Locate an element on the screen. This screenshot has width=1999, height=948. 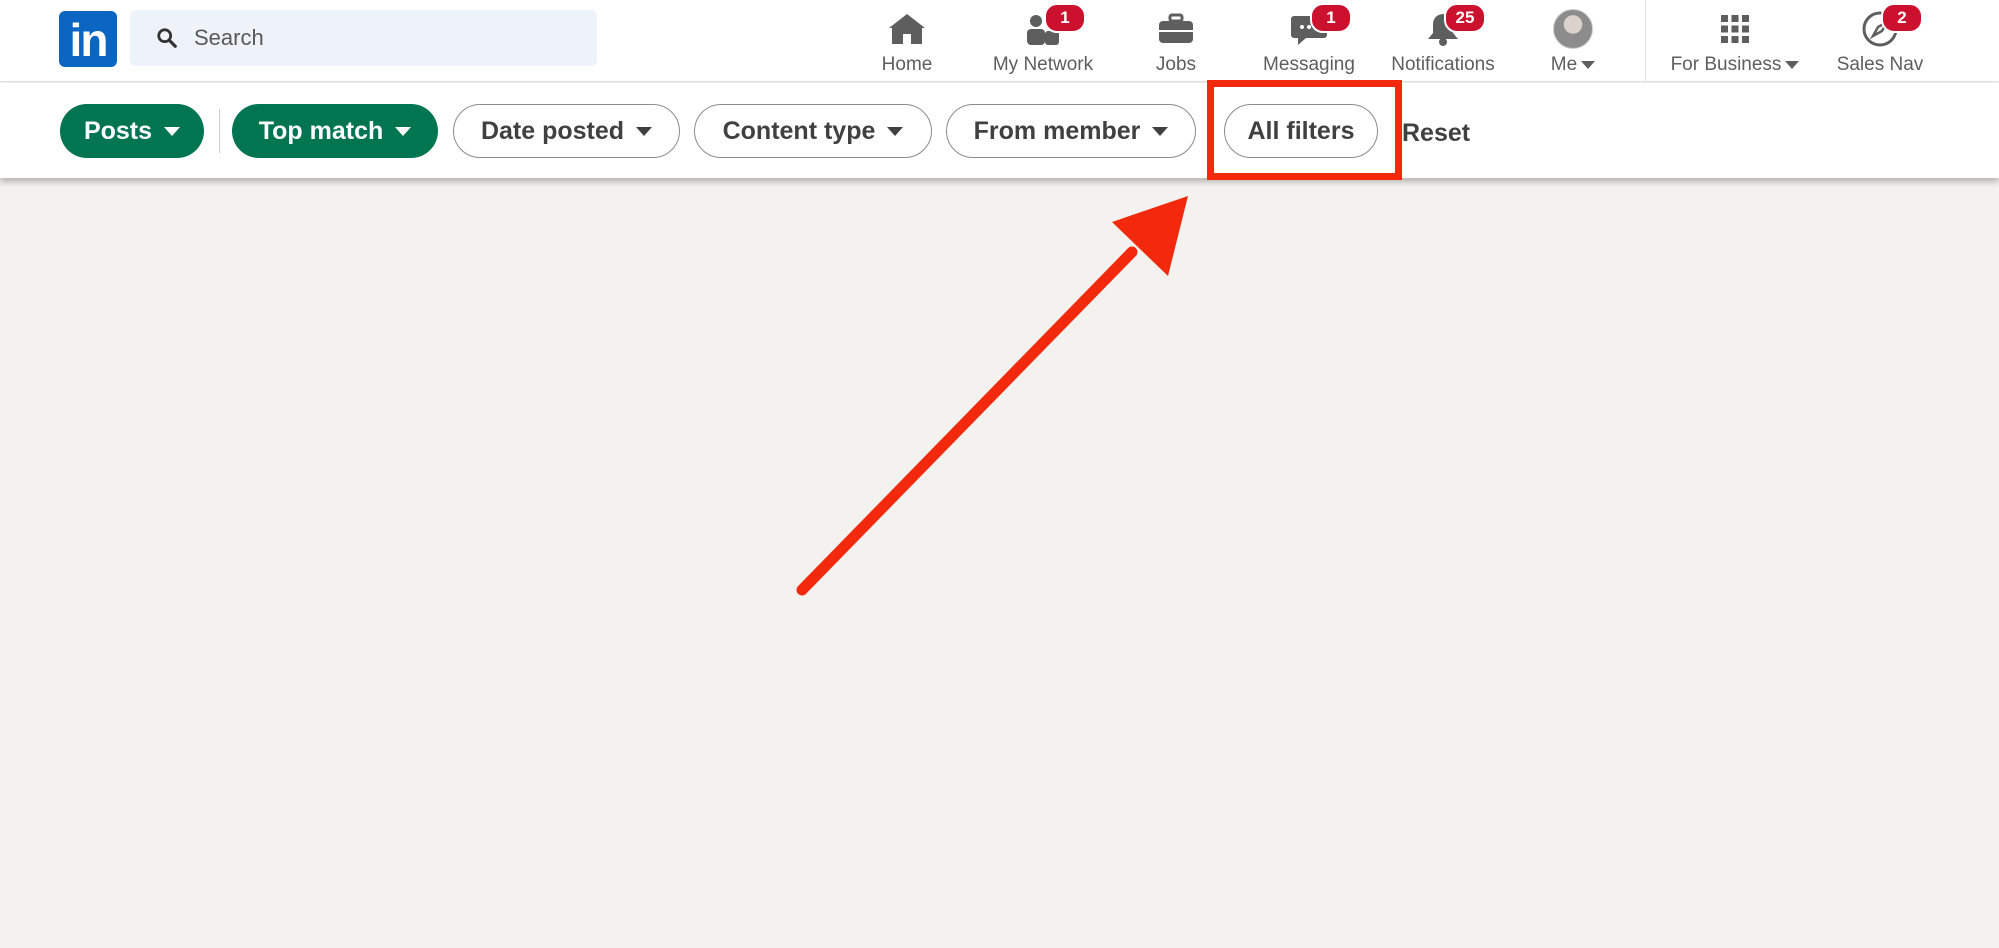
nav-for-business-label: For Business is located at coordinates (1726, 64).